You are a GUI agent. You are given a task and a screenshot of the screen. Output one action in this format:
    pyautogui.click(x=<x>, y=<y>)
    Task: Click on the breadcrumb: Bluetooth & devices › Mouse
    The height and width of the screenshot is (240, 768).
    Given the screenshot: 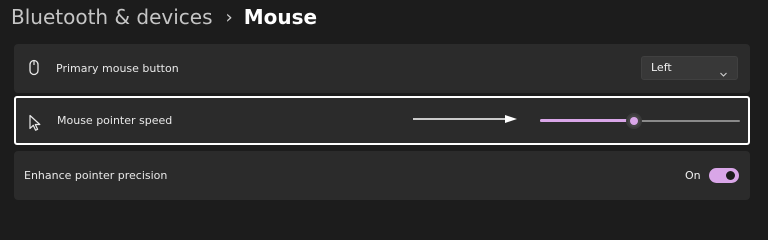 What is the action you would take?
    pyautogui.click(x=164, y=17)
    